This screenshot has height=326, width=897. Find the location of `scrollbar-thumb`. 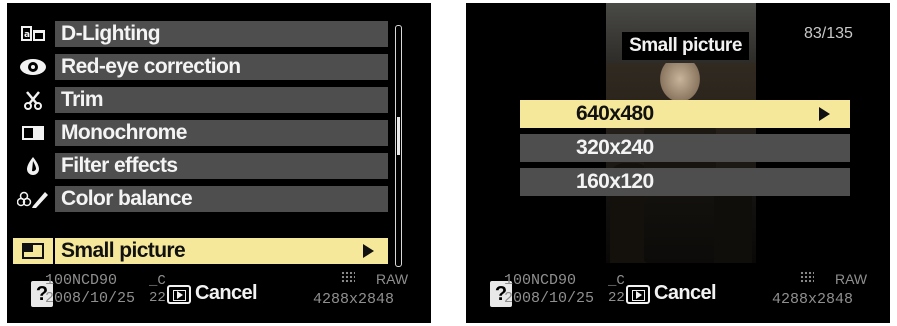

scrollbar-thumb is located at coordinates (398, 136).